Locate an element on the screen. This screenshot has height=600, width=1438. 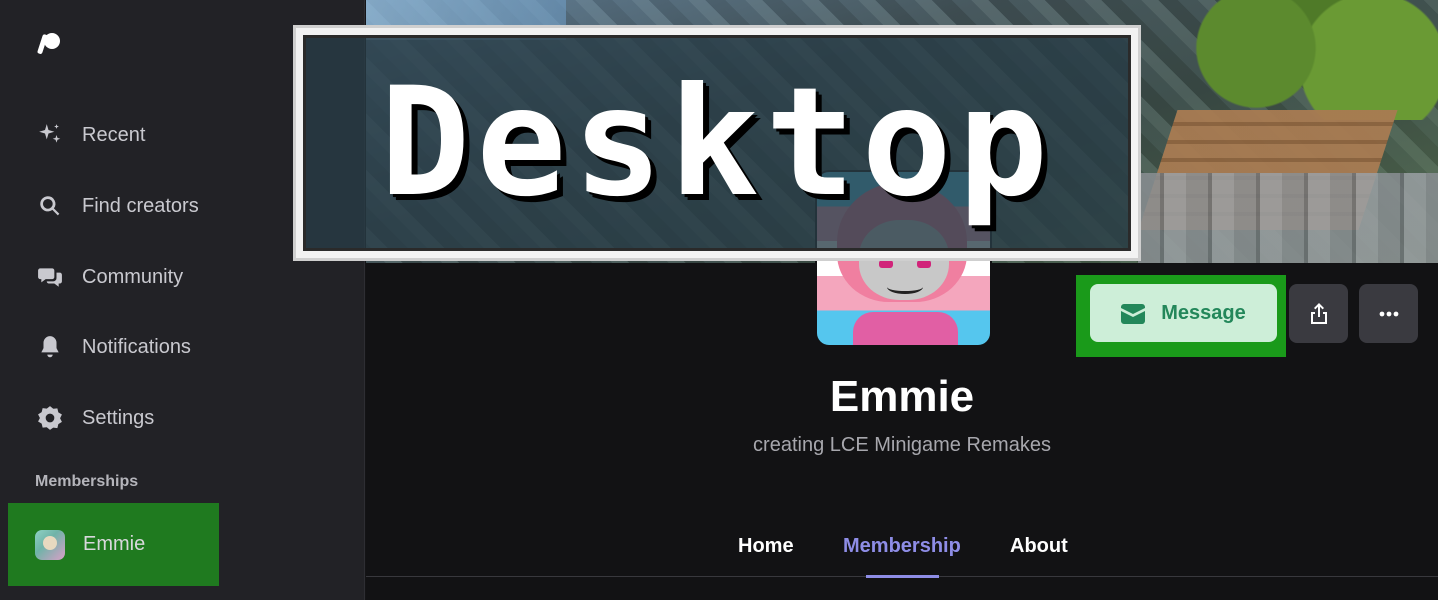
share-icon is located at coordinates (1318, 313).